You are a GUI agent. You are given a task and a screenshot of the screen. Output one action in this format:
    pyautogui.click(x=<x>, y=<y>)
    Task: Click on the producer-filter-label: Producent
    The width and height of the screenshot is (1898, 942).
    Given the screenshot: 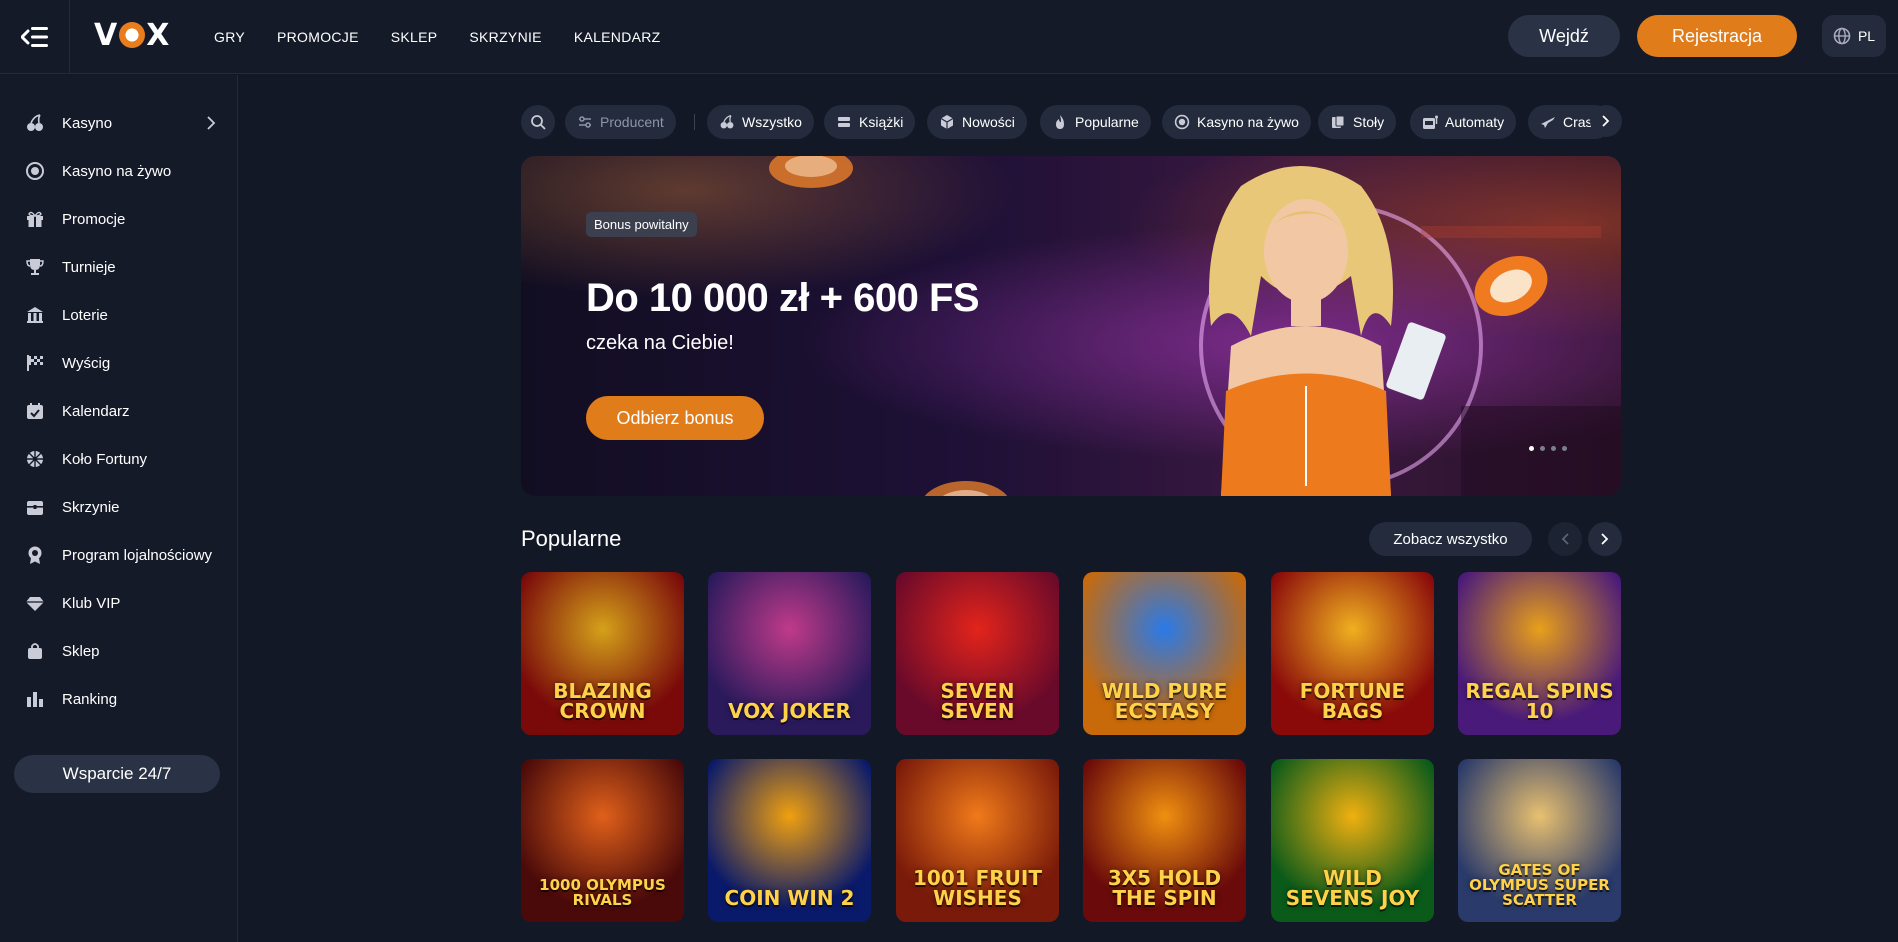 What is the action you would take?
    pyautogui.click(x=632, y=122)
    